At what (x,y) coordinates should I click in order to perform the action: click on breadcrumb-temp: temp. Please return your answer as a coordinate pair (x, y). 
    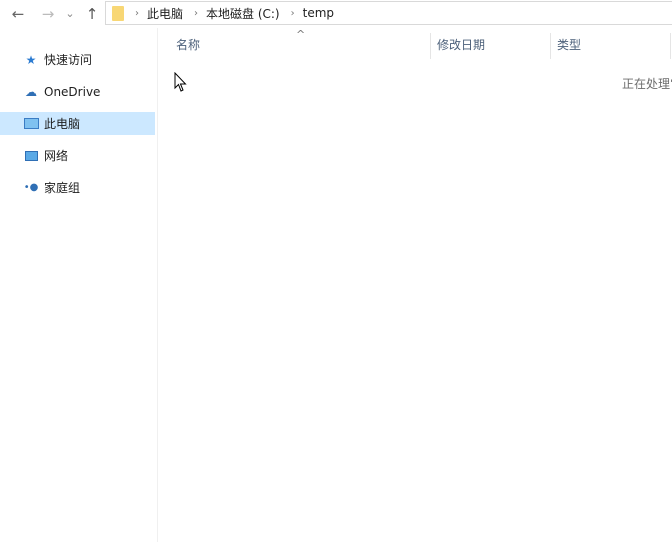
    Looking at the image, I should click on (318, 13).